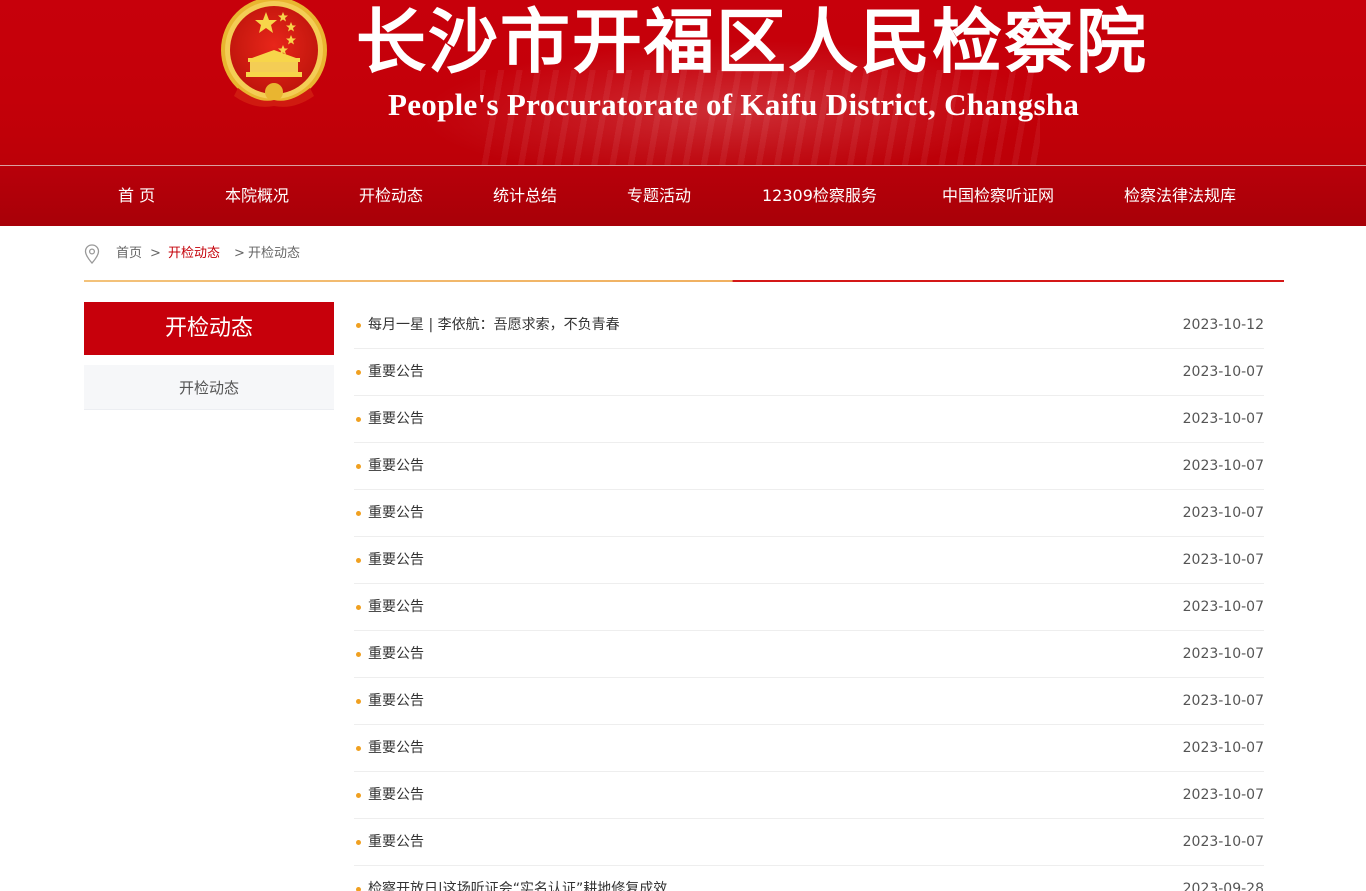  Describe the element at coordinates (391, 196) in the screenshot. I see `nav-item-news: 开检动态` at that location.